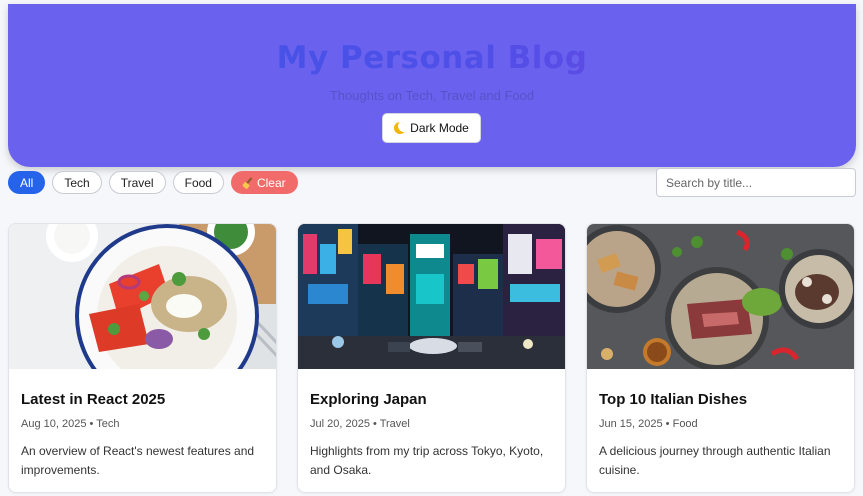 The height and width of the screenshot is (496, 863). I want to click on filter-food: Food, so click(198, 182).